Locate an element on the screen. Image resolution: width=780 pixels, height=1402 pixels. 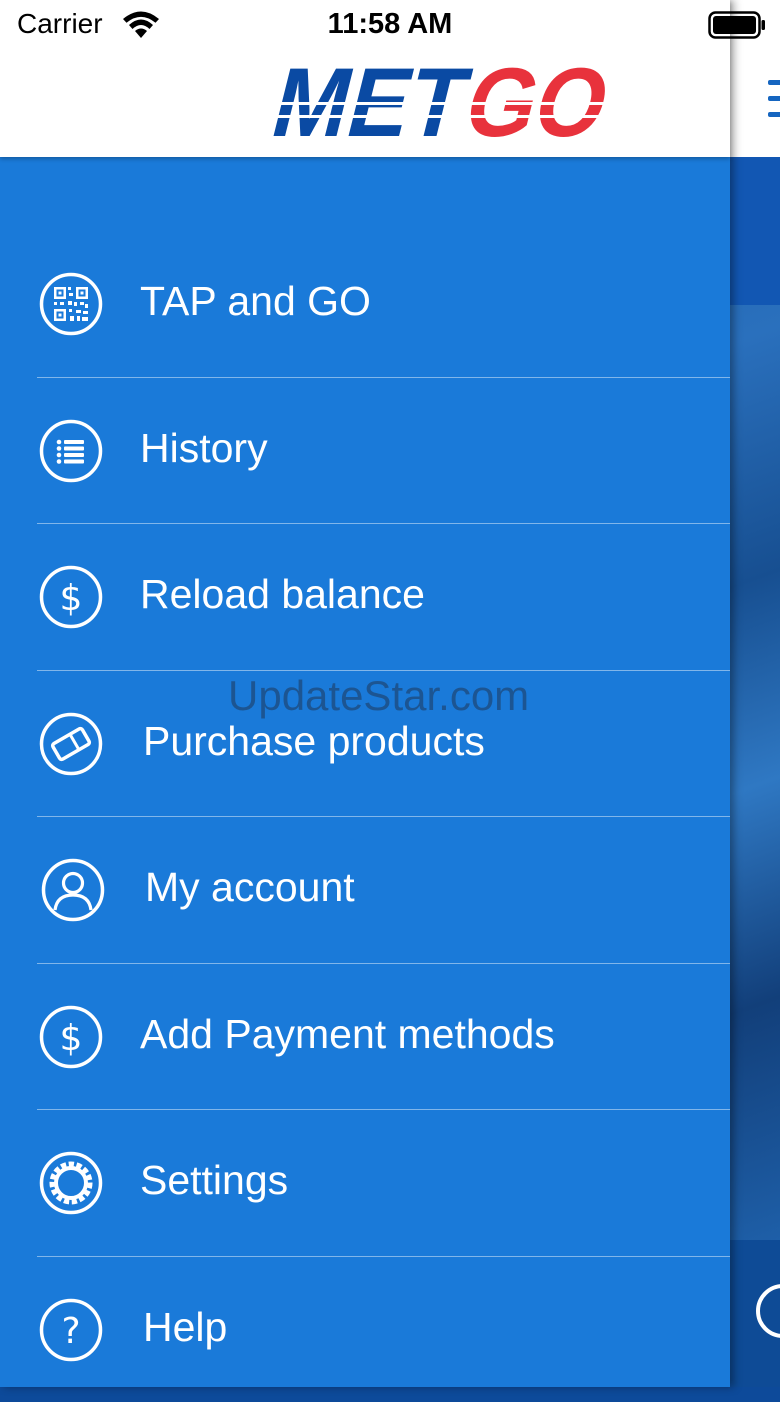
menu-item-label: Reload balance is located at coordinates (282, 594).